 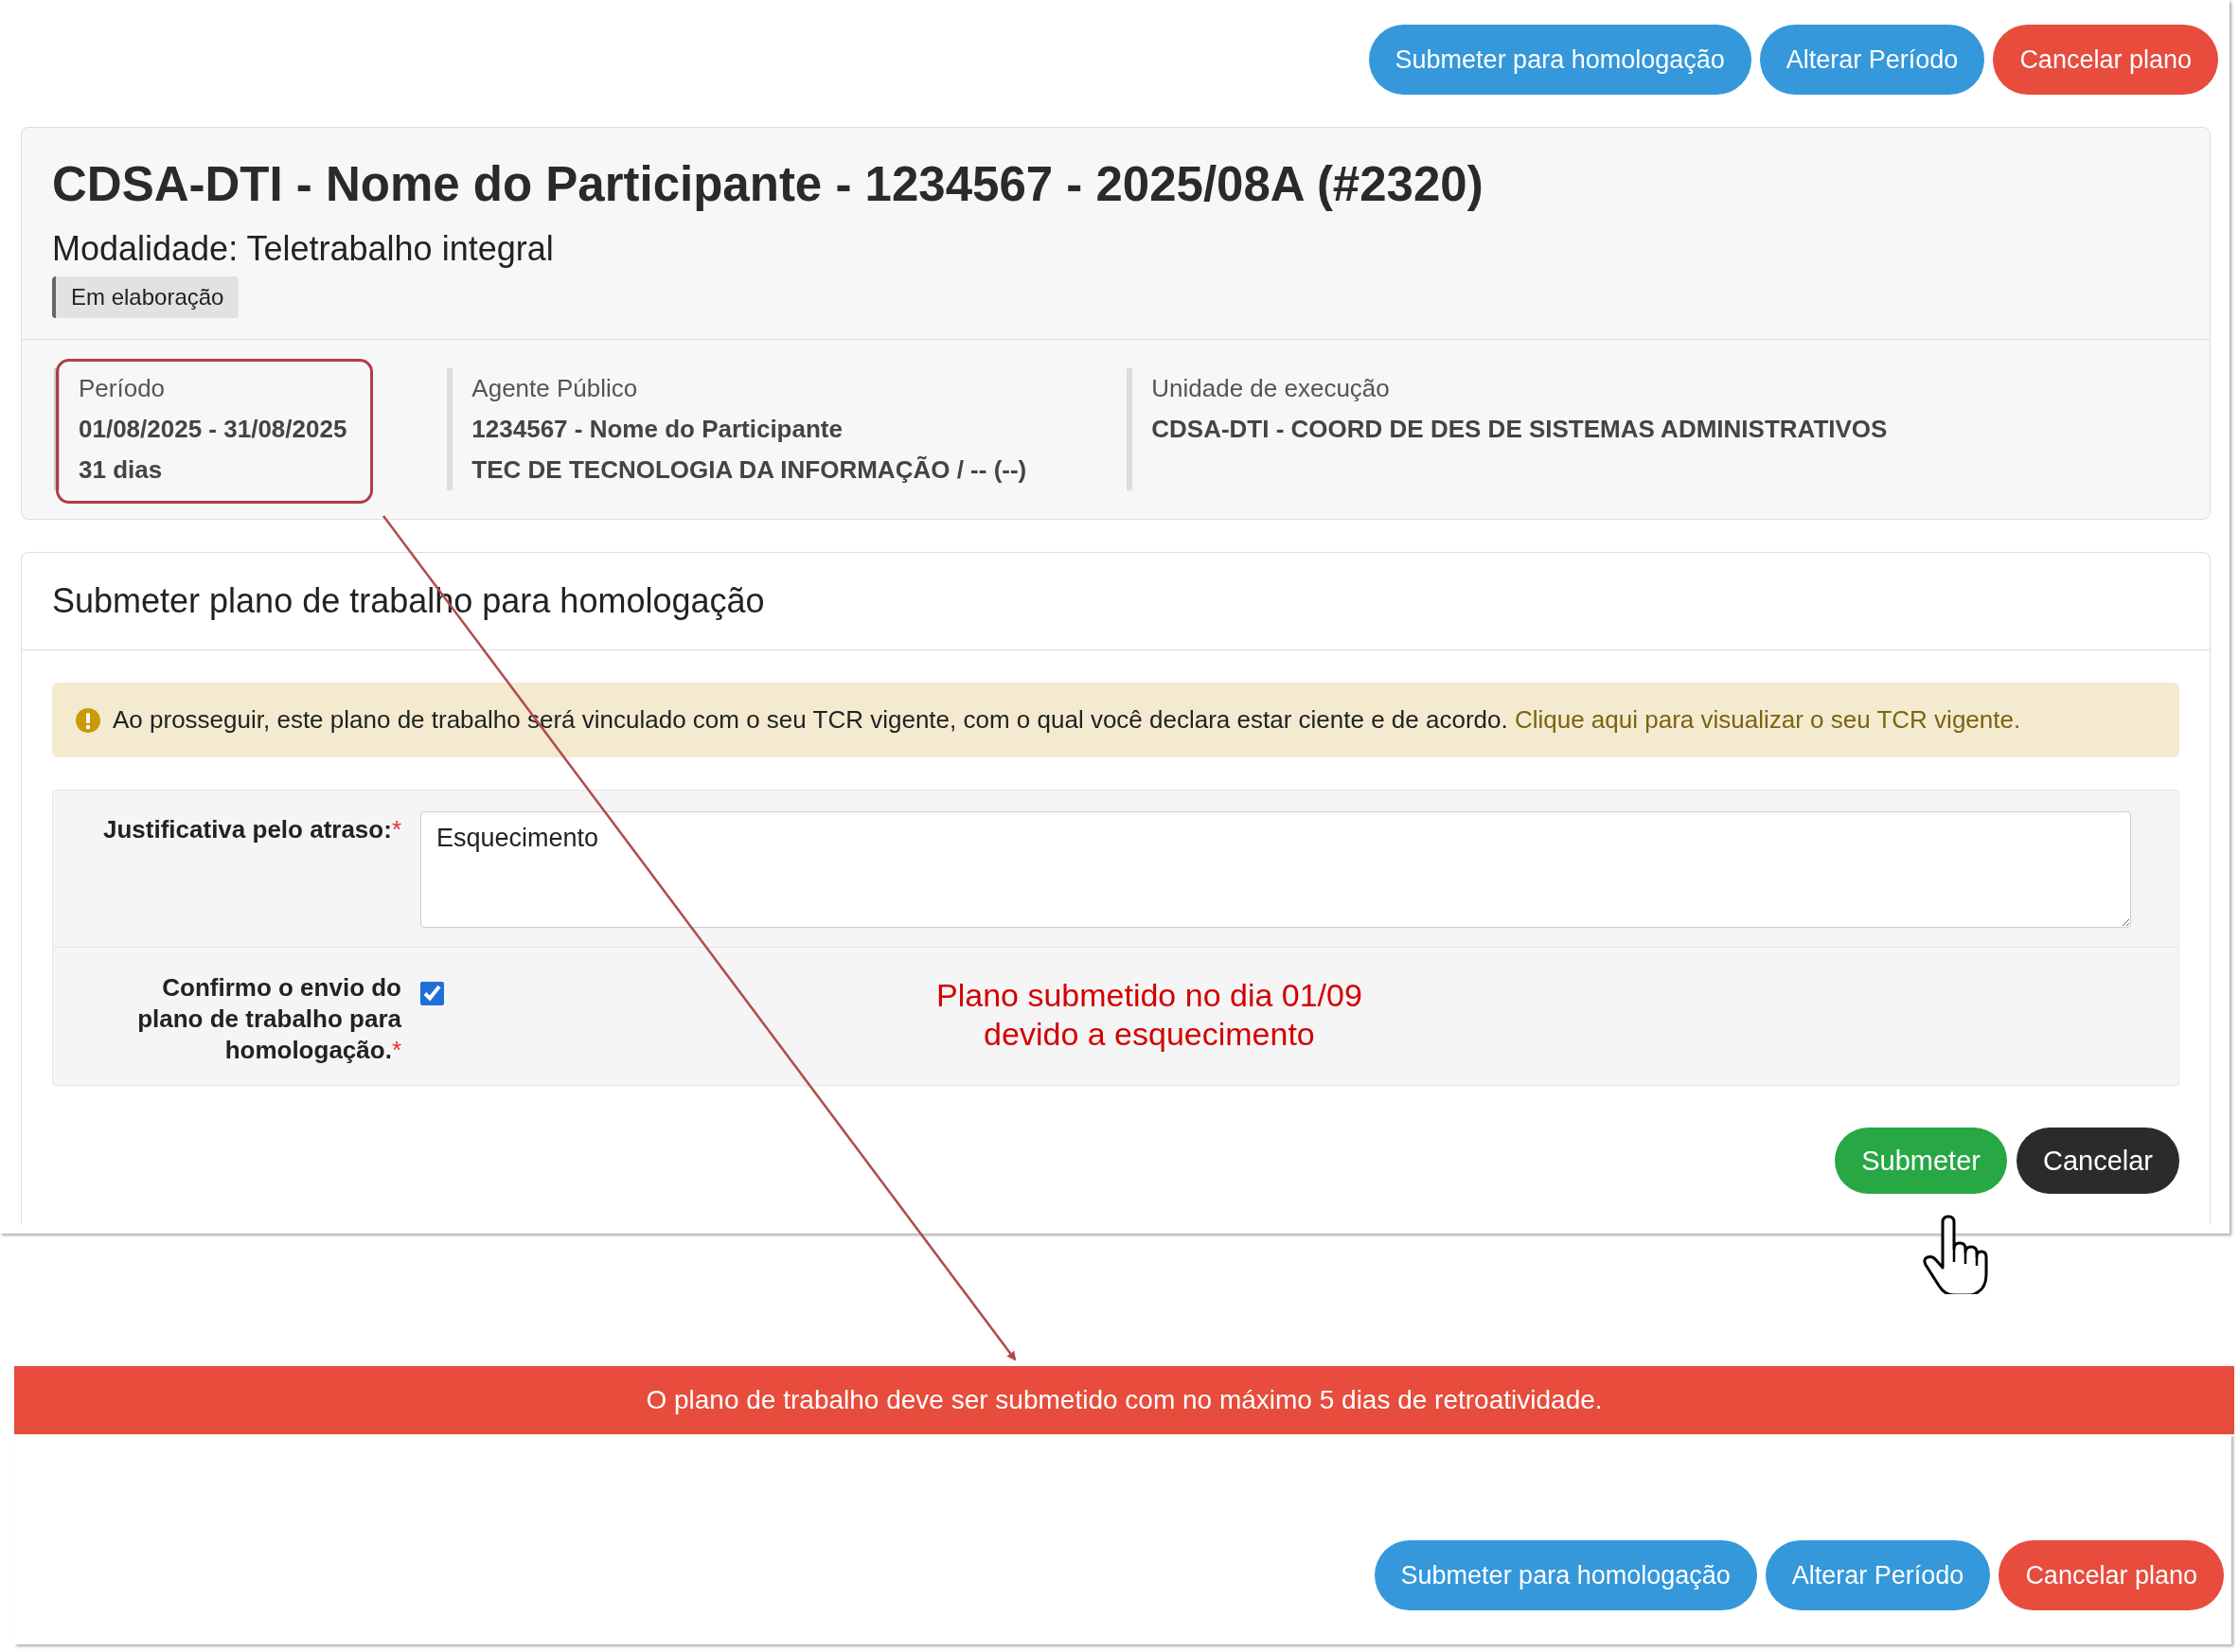 What do you see at coordinates (749, 470) in the screenshot?
I see `detail-value: TEC DE TECNOLOGIA DA INFORMAÇÃO / -- (--)` at bounding box center [749, 470].